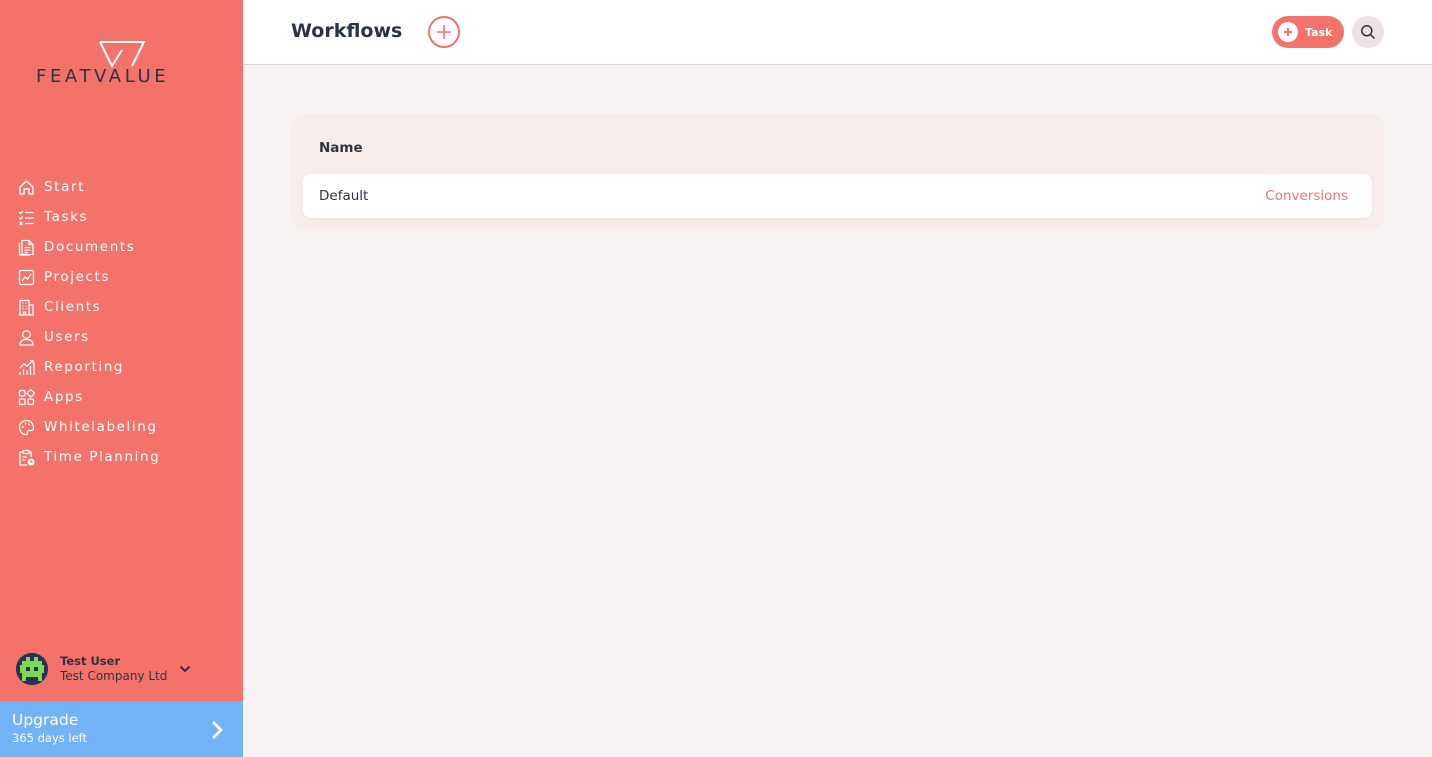 This screenshot has width=1432, height=757. What do you see at coordinates (103, 76) in the screenshot?
I see `brand-name: FEATVALUE` at bounding box center [103, 76].